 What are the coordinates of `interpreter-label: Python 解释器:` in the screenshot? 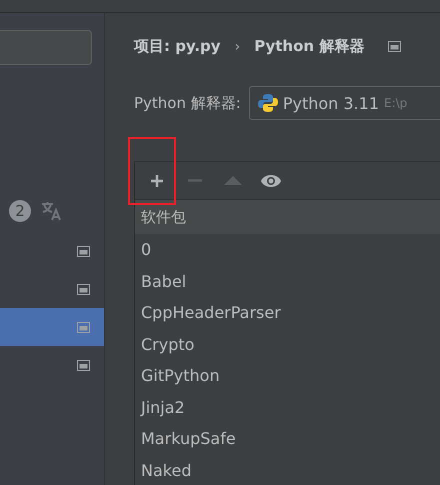 It's located at (187, 103).